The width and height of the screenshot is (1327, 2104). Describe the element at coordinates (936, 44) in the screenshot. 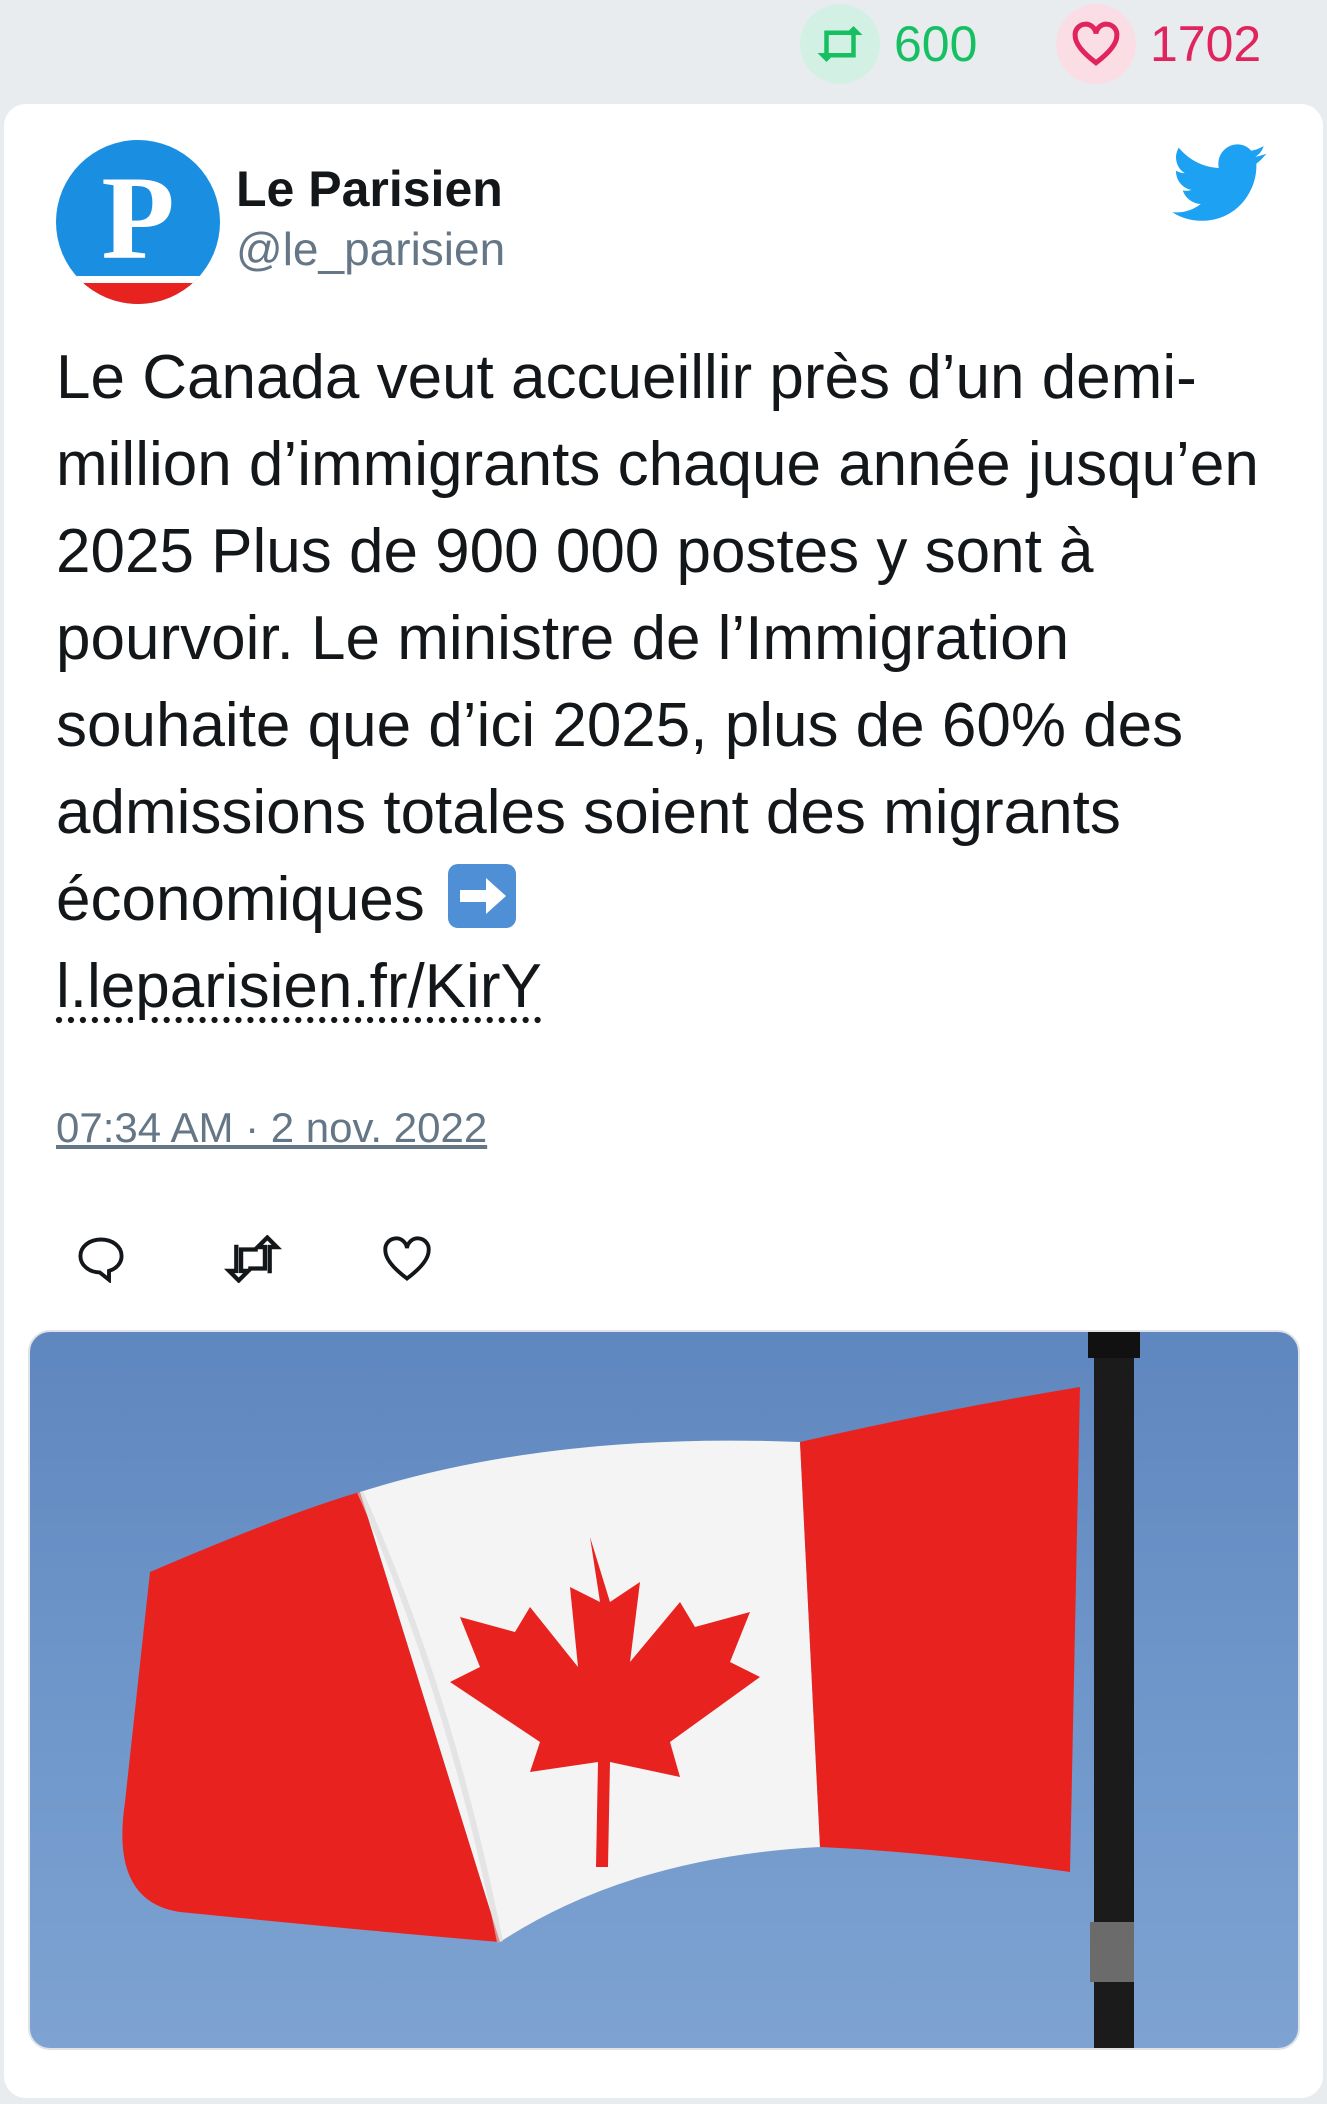

I see `retweet-count: 600` at that location.